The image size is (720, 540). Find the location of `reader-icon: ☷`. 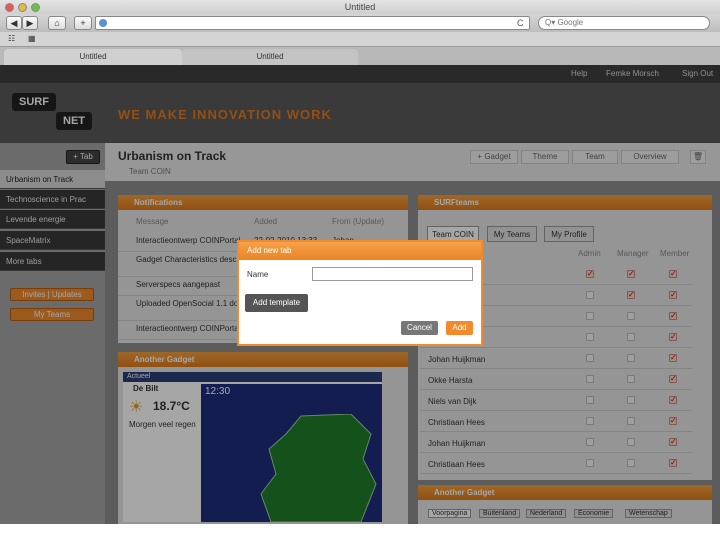

reader-icon: ☷ is located at coordinates (11, 38).